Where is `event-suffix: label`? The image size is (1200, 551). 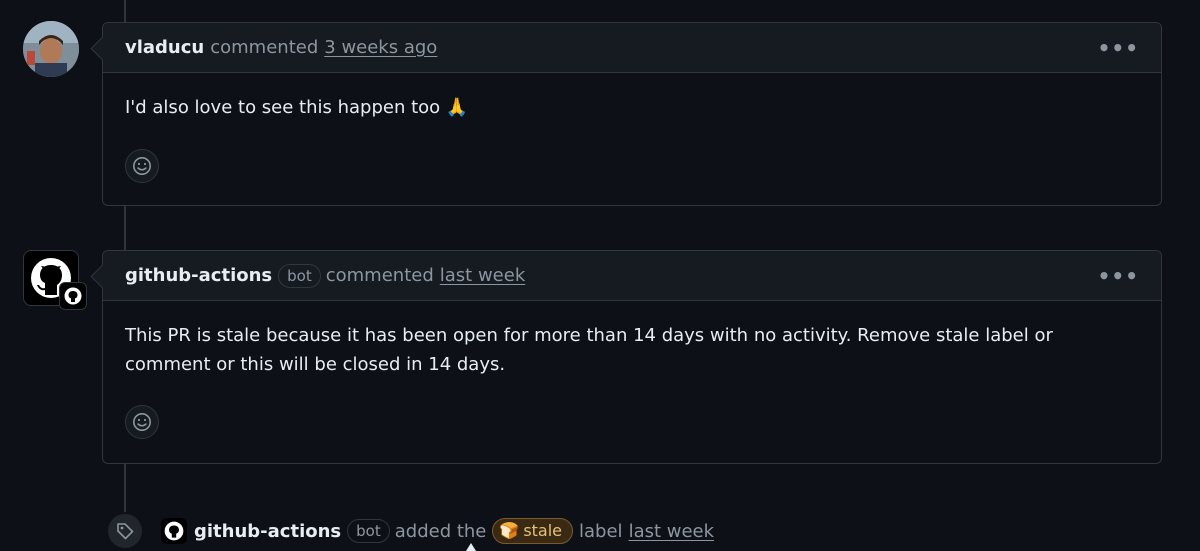 event-suffix: label is located at coordinates (601, 531).